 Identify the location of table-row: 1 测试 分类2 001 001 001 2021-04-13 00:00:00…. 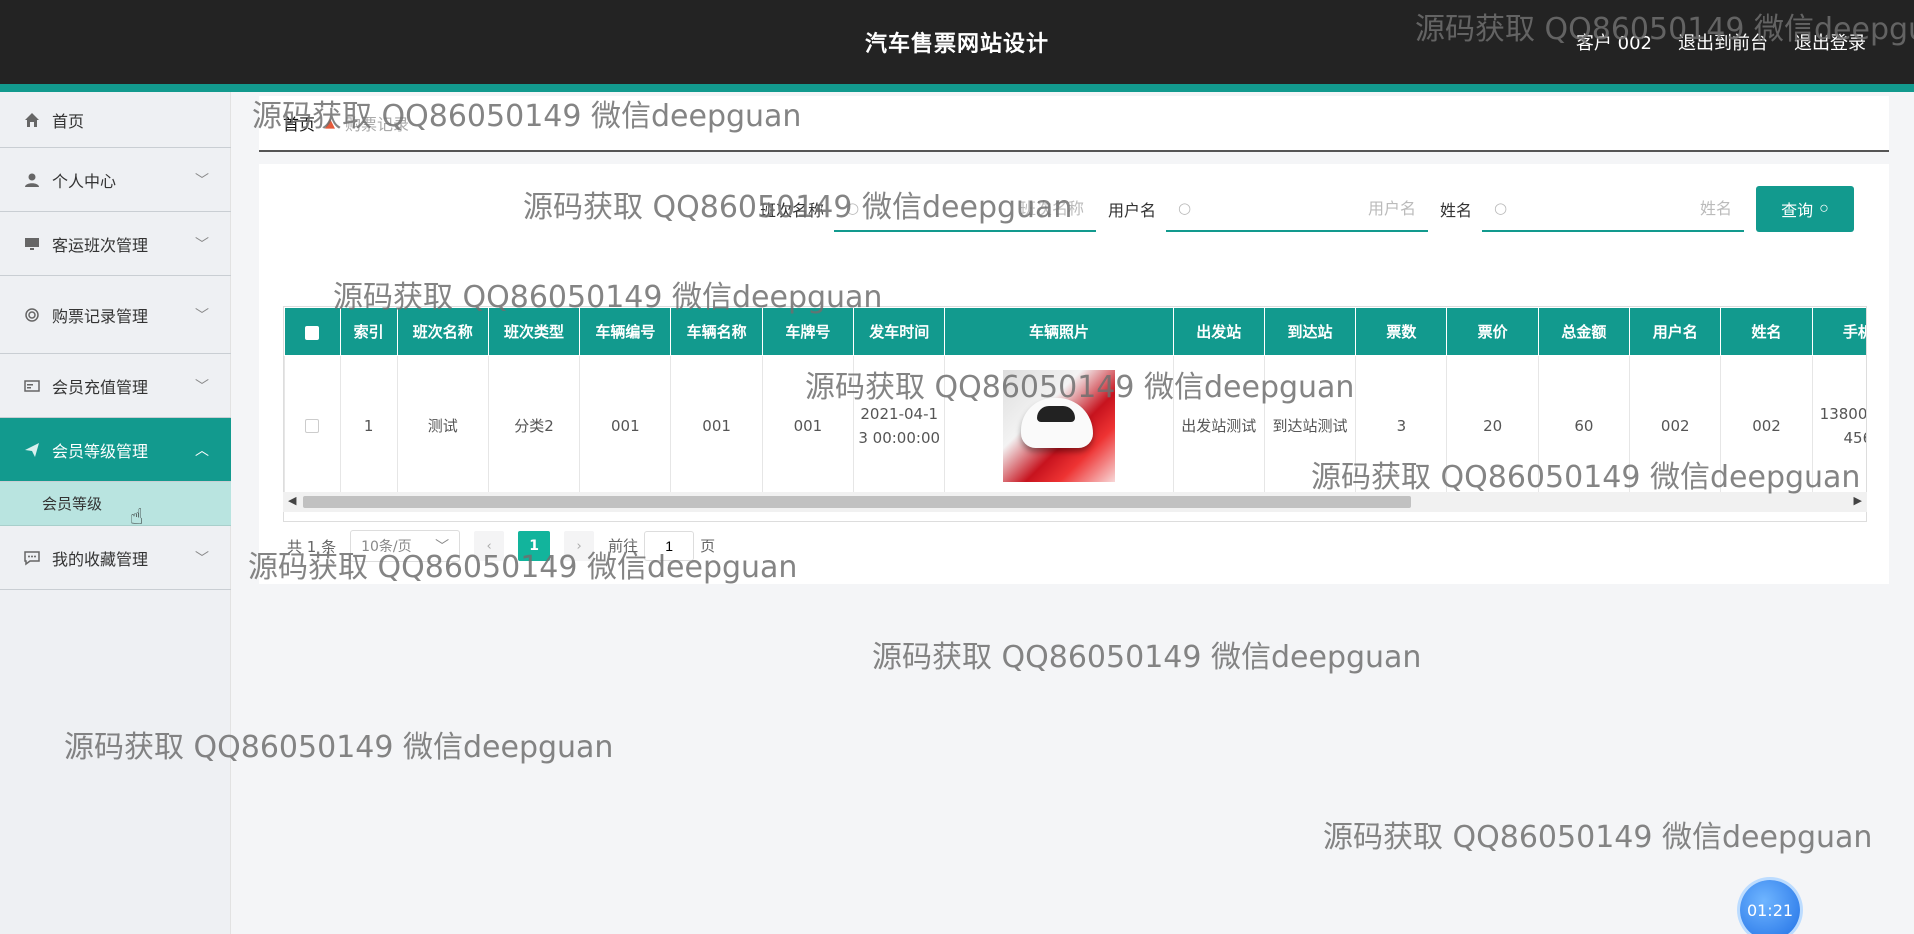
(1075, 425).